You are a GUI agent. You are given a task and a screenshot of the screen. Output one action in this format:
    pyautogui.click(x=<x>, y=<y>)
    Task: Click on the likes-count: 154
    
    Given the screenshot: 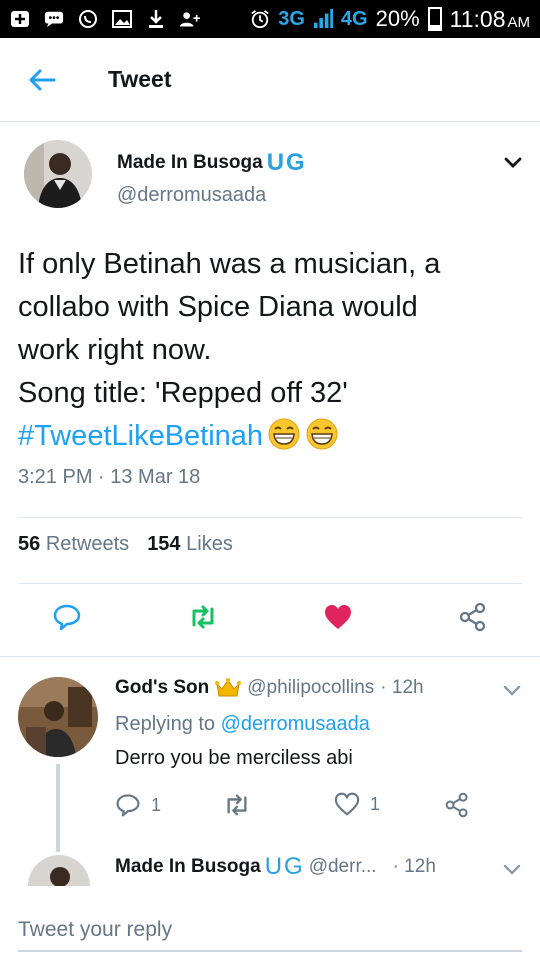 What is the action you would take?
    pyautogui.click(x=164, y=544)
    